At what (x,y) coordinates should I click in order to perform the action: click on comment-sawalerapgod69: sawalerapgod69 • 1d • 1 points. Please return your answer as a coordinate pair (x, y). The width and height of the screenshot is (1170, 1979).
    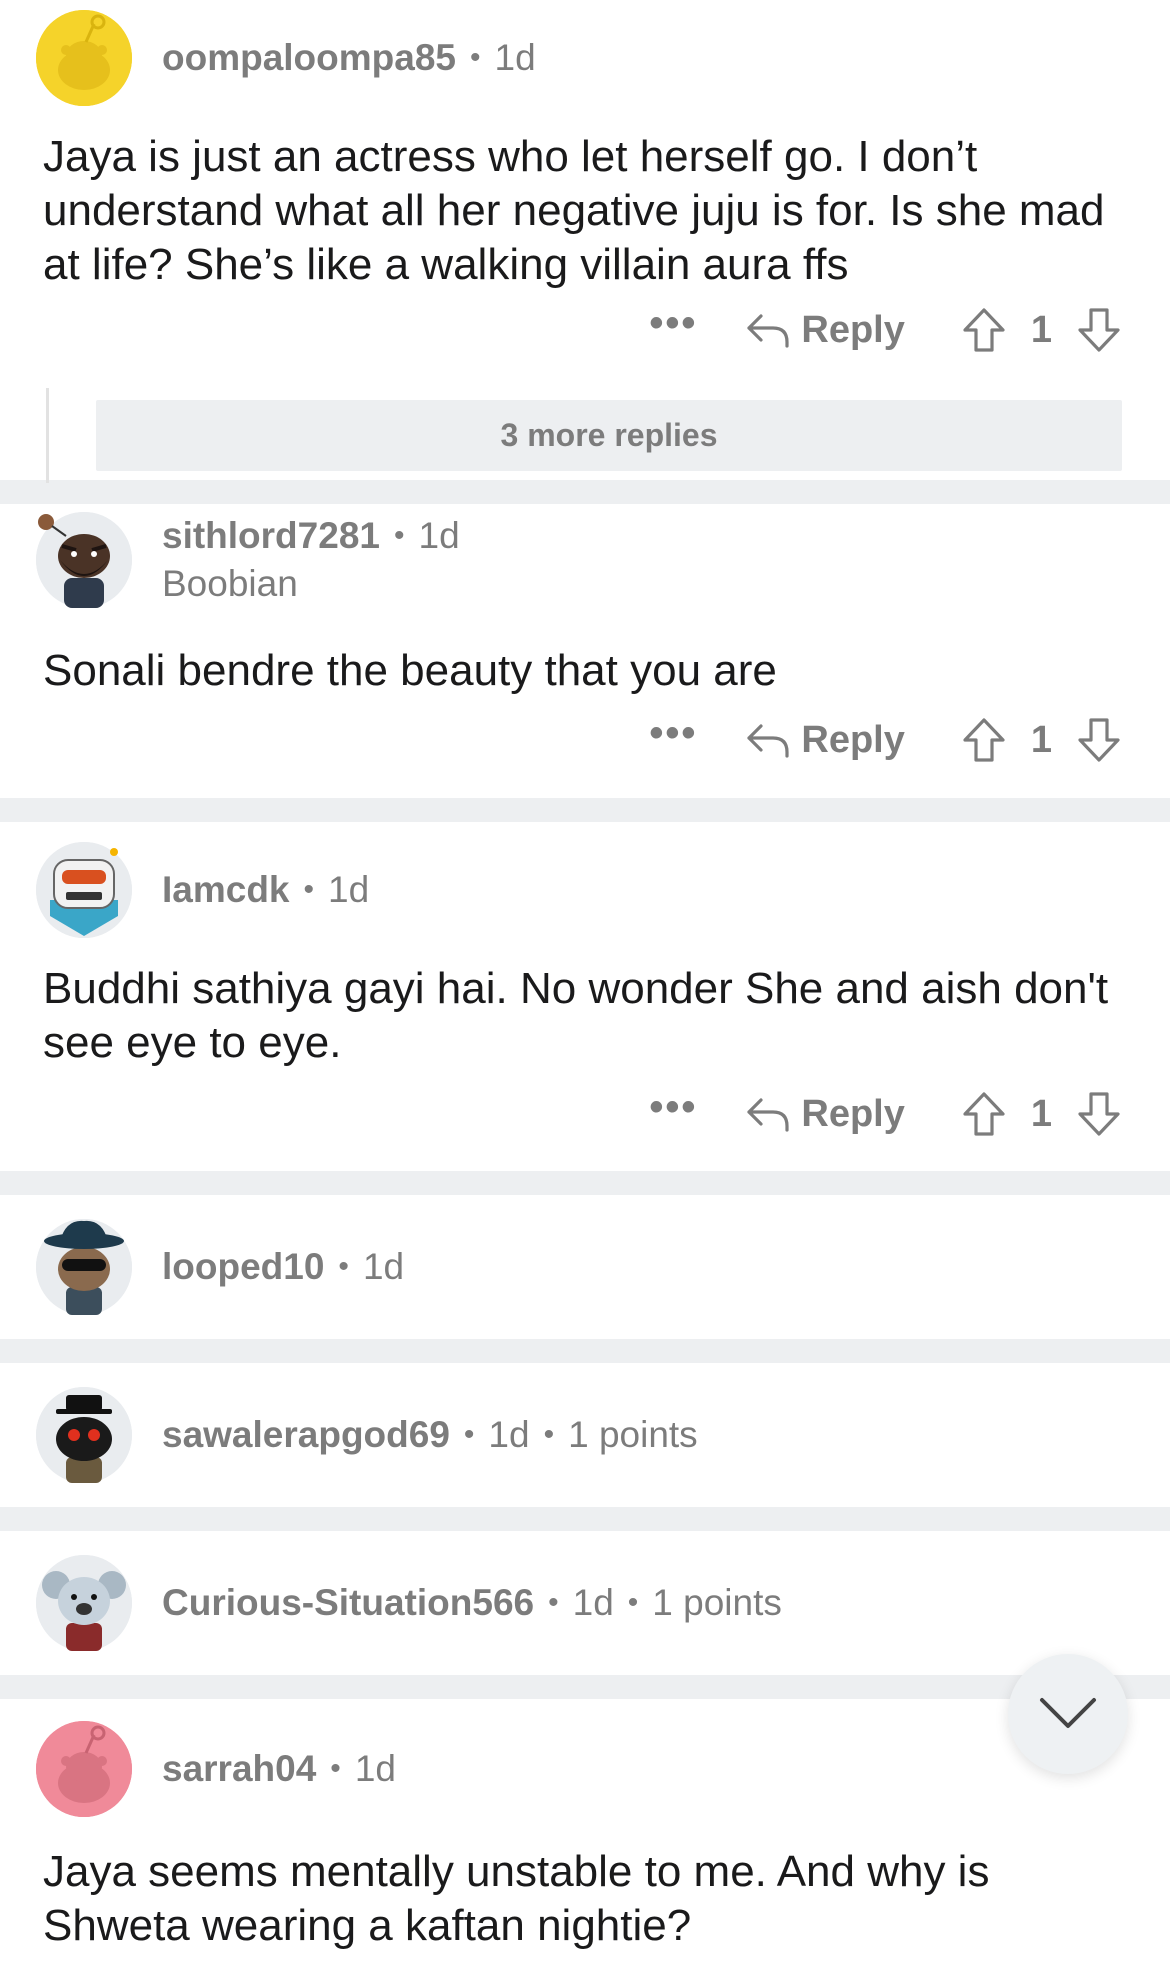
    Looking at the image, I should click on (585, 1435).